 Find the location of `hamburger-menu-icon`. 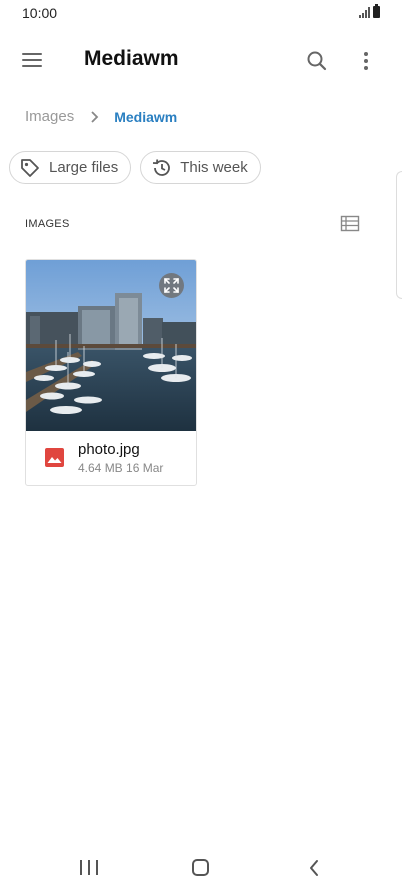

hamburger-menu-icon is located at coordinates (37, 60).